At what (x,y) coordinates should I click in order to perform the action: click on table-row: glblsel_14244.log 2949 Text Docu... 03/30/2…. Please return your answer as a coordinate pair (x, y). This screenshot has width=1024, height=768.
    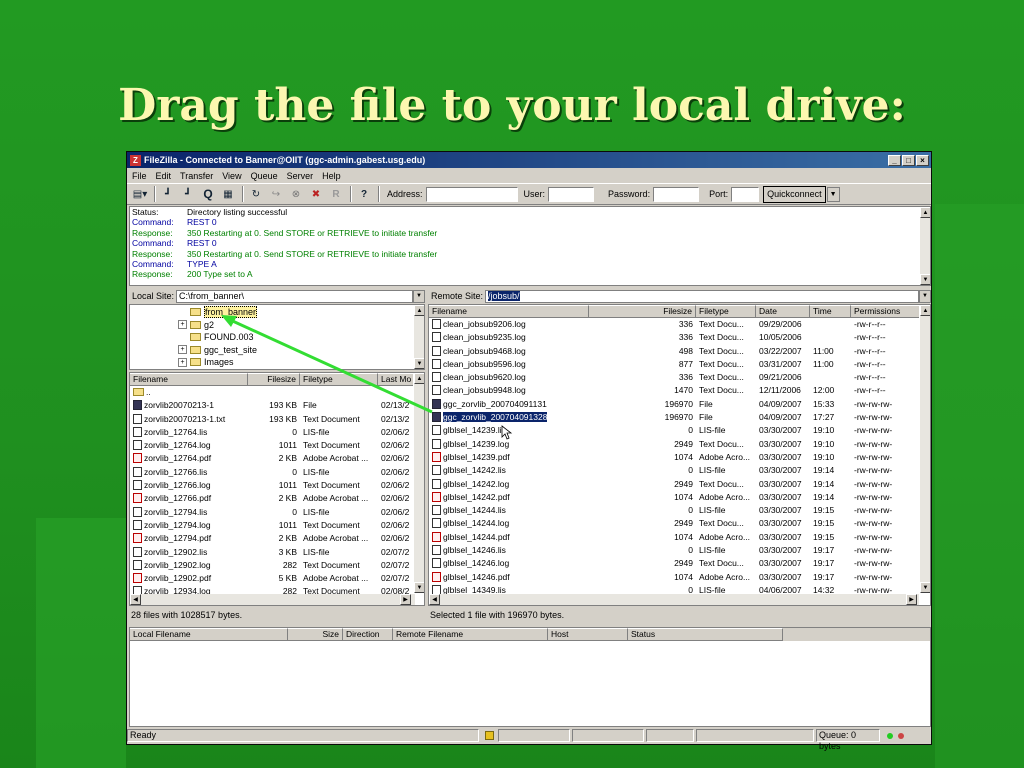
    Looking at the image, I should click on (679, 523).